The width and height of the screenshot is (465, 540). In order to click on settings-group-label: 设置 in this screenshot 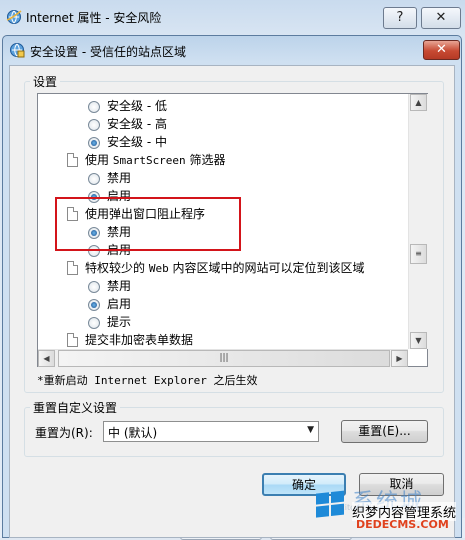, I will do `click(45, 81)`.